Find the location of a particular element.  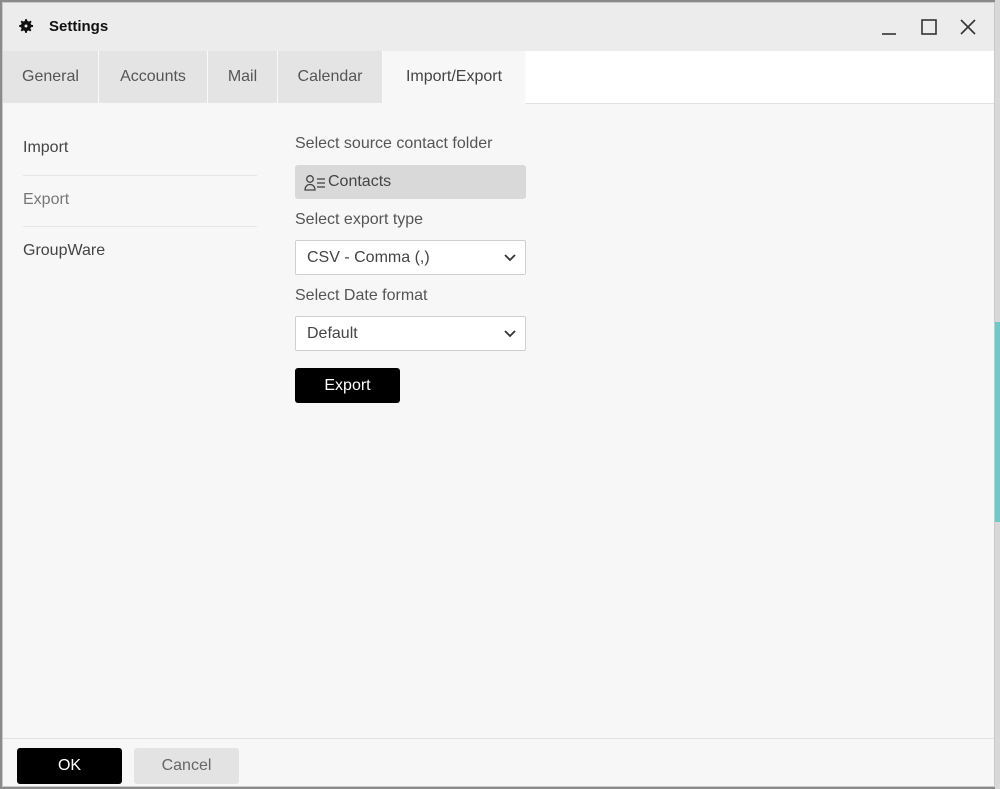

source-folder-label: Select source contact folder is located at coordinates (394, 143).